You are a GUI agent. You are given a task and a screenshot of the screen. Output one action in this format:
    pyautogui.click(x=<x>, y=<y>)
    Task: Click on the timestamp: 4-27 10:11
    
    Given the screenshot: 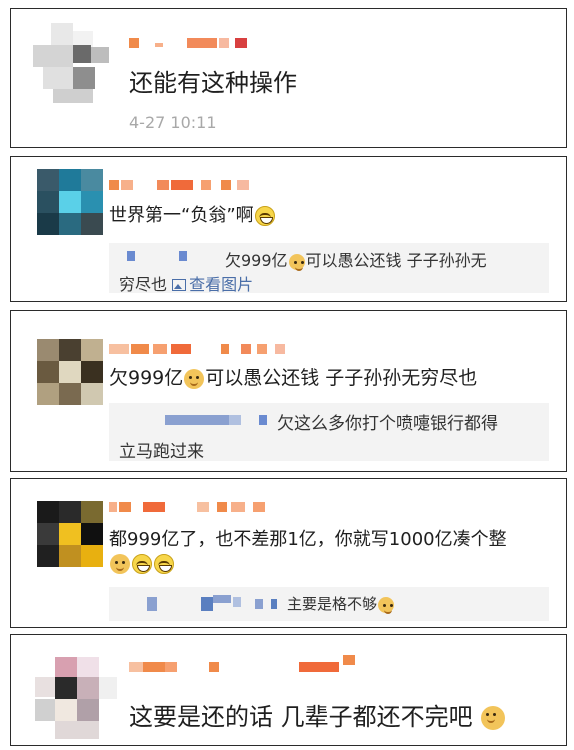 What is the action you would take?
    pyautogui.click(x=173, y=122)
    